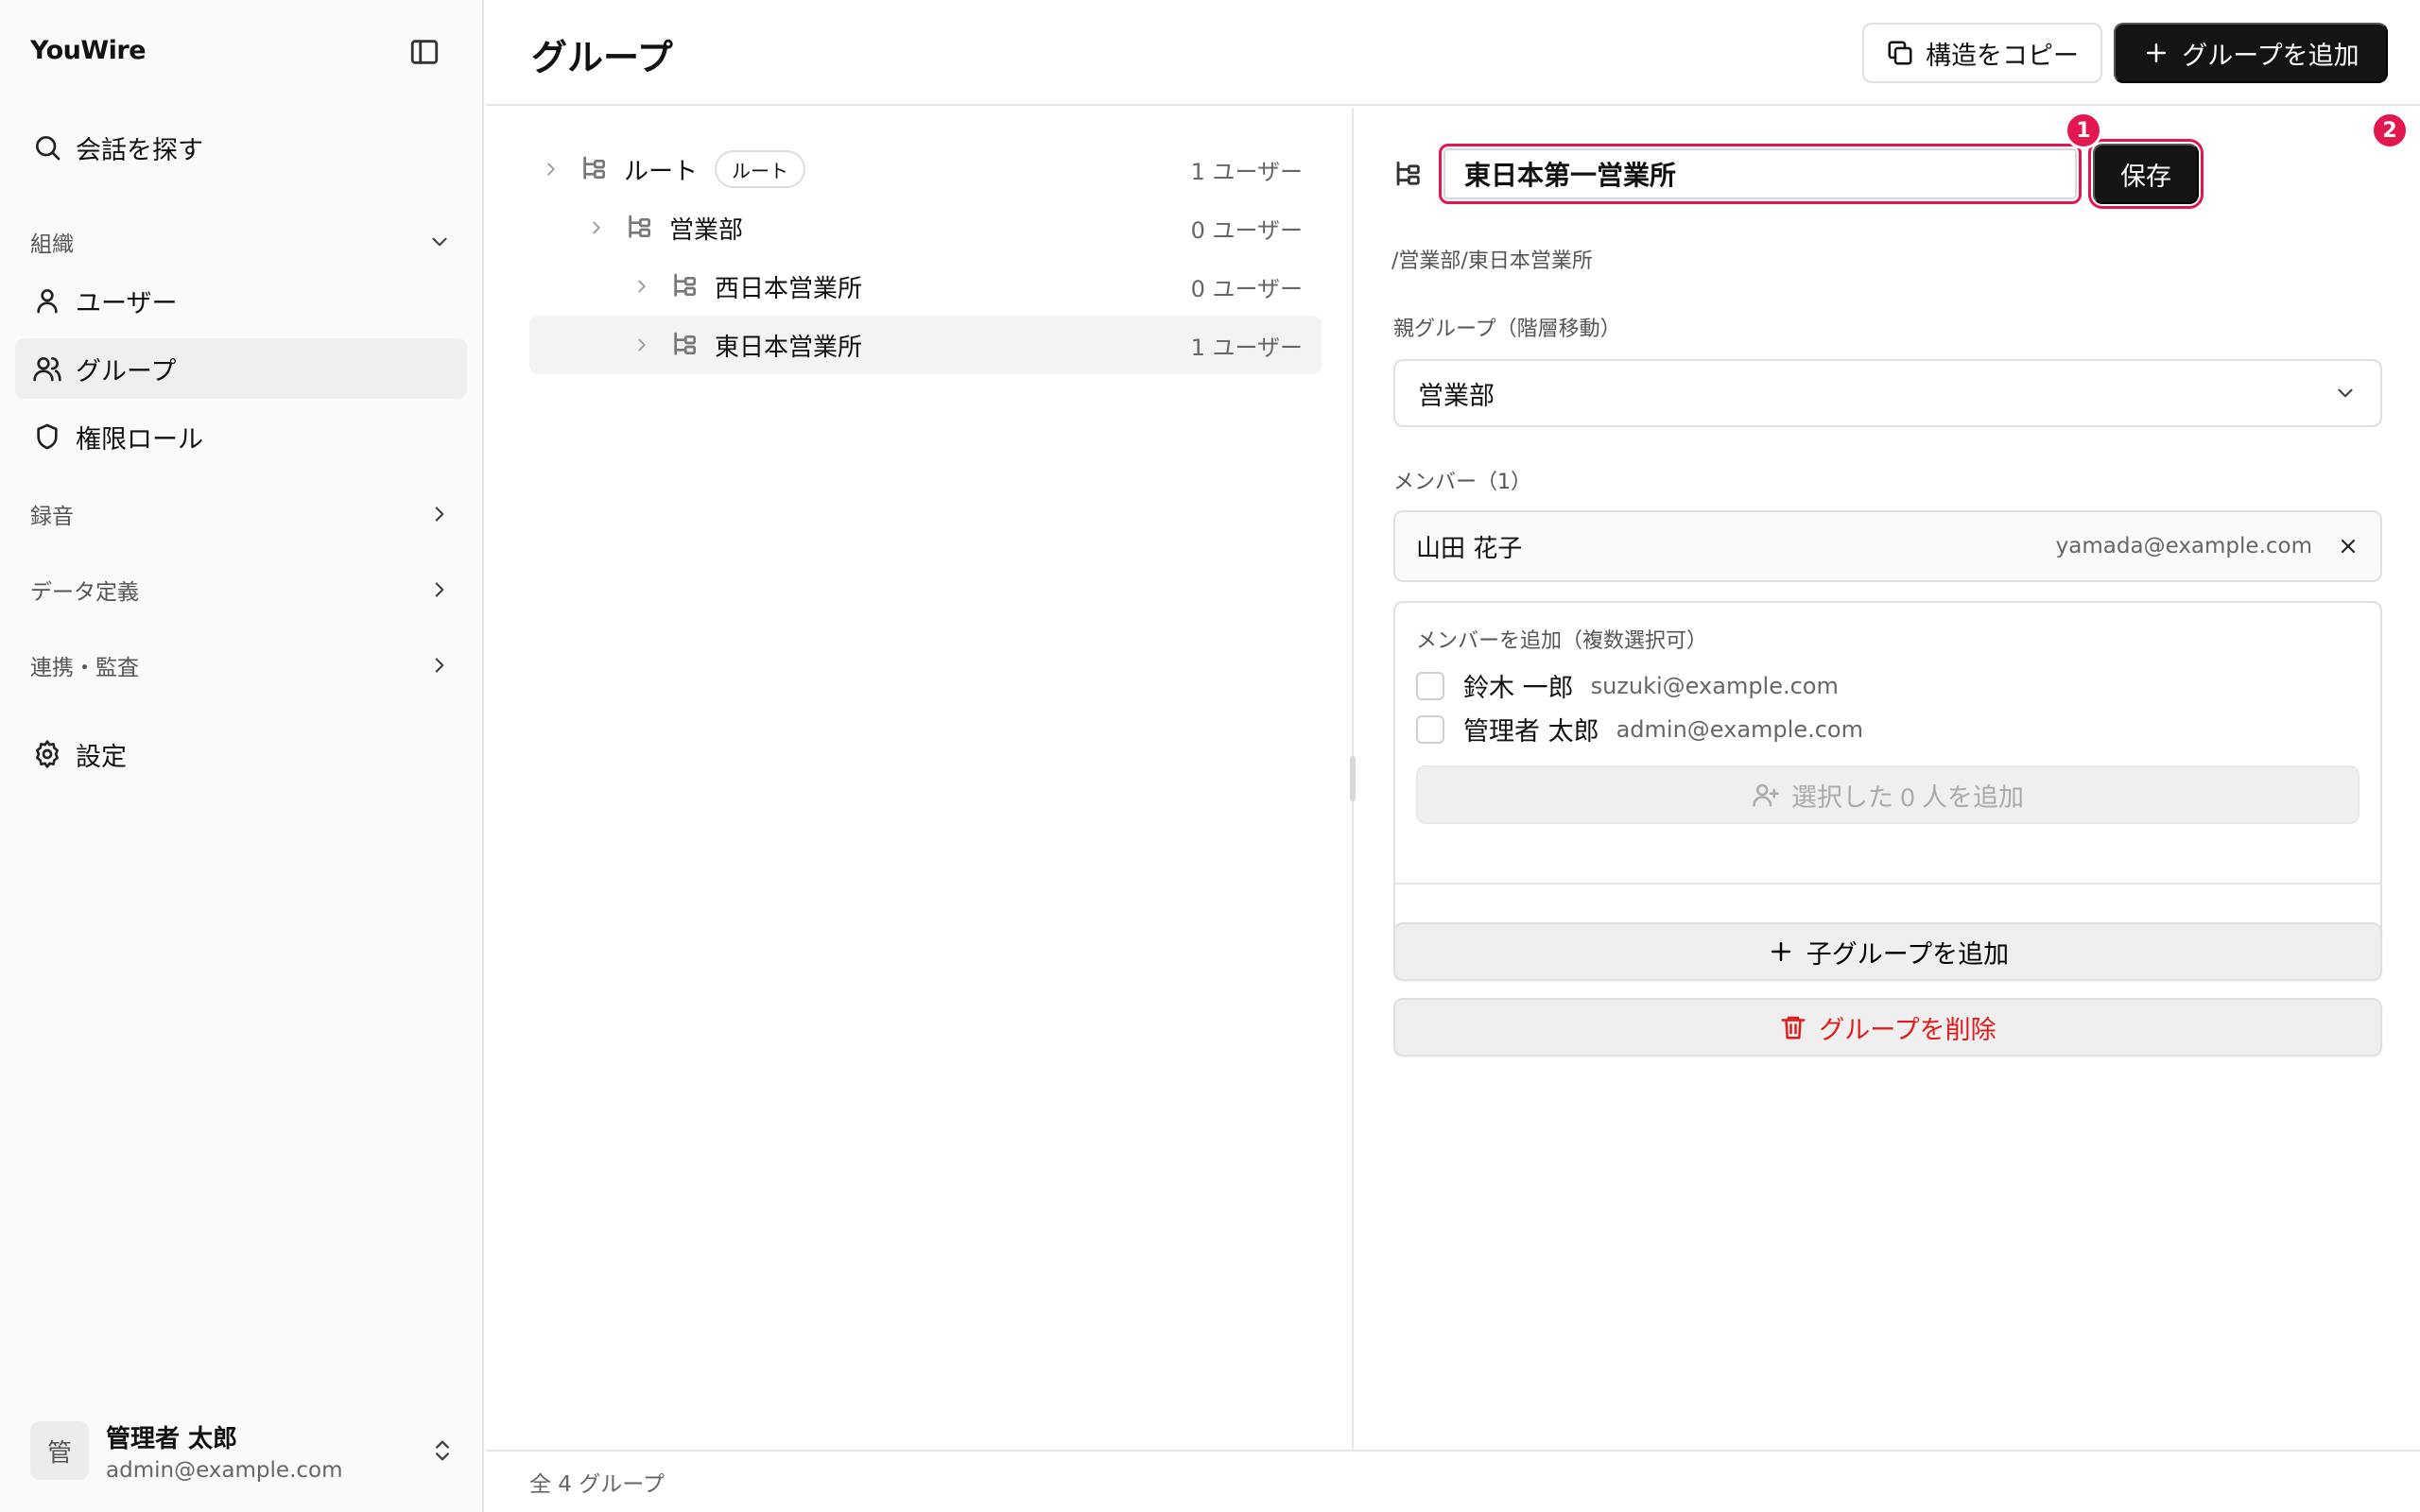 The image size is (2420, 1512). I want to click on page-title: グループ, so click(602, 57).